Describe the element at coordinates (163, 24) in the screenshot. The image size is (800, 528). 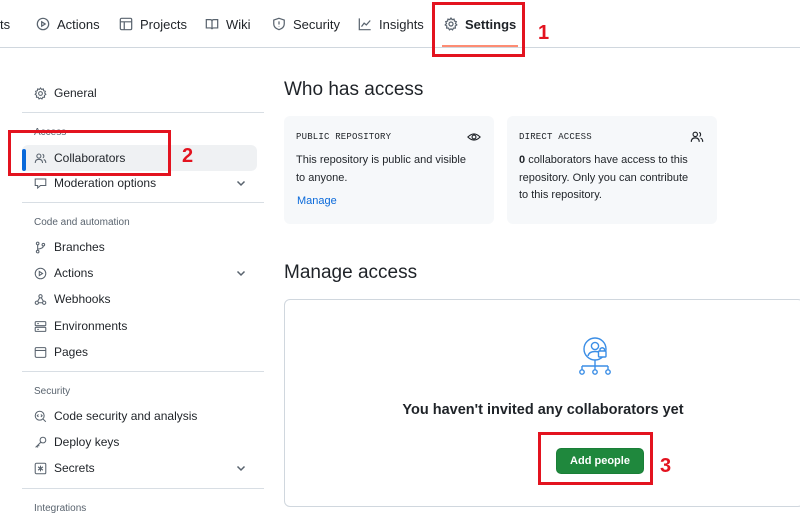
I see `tab-label: Projects` at that location.